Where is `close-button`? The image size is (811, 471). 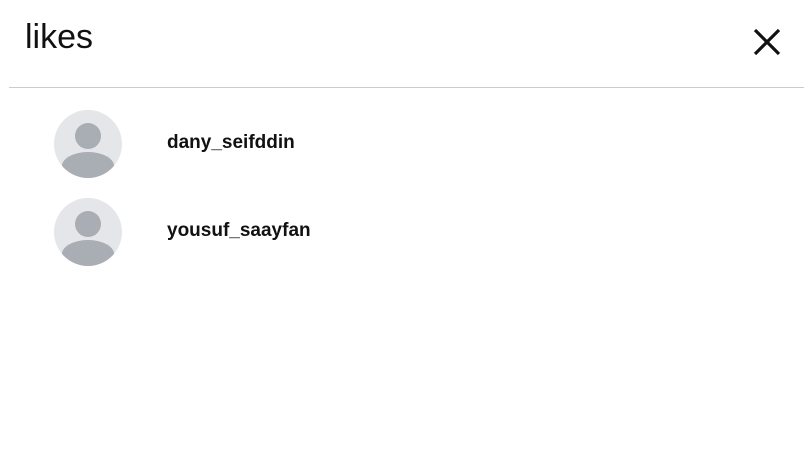 close-button is located at coordinates (767, 42).